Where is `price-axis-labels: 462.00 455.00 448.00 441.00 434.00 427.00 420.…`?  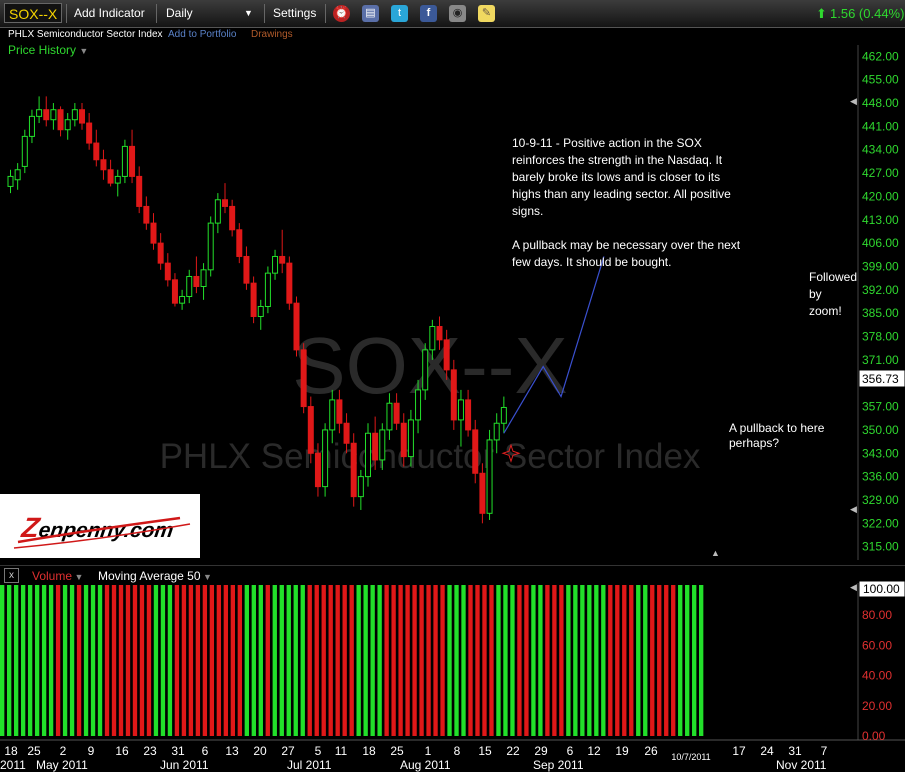
price-axis-labels: 462.00 455.00 448.00 441.00 434.00 427.00 420.… is located at coordinates (880, 301).